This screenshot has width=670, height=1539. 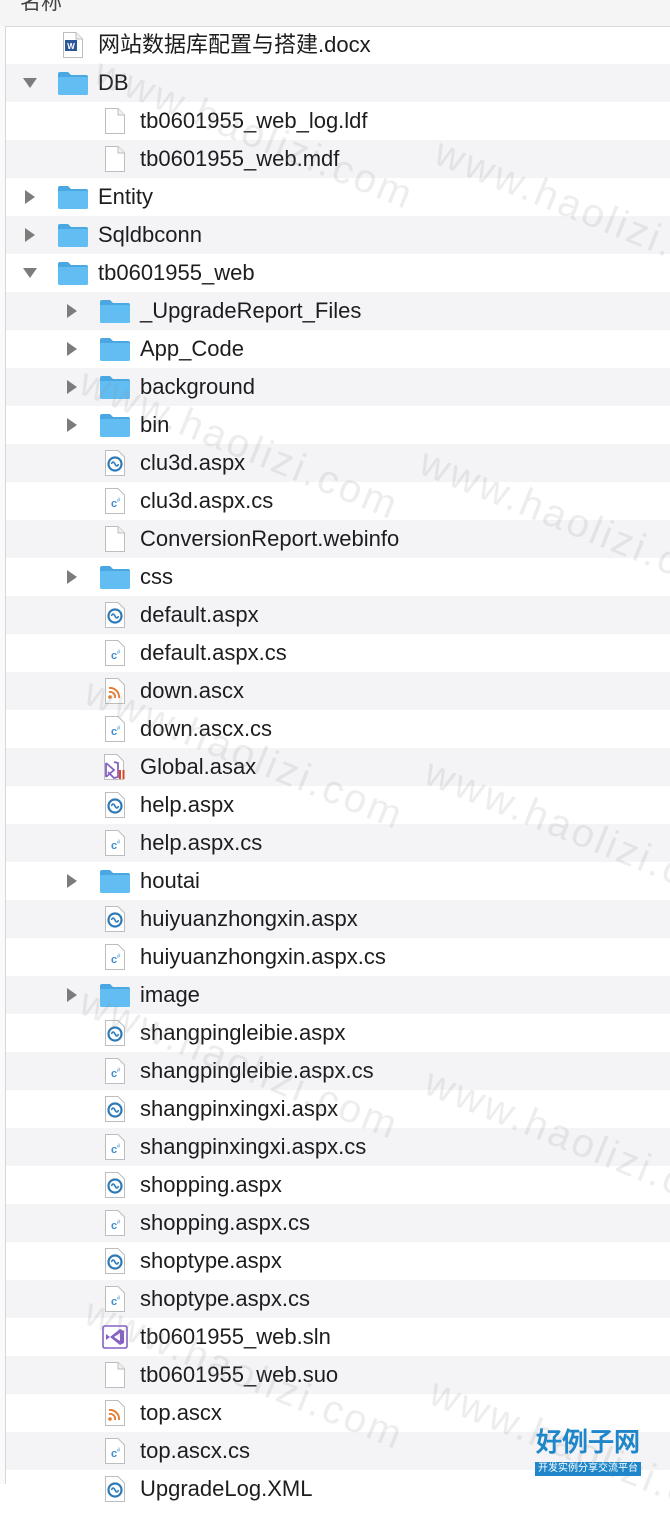 I want to click on svg-text: W, so click(x=71, y=46).